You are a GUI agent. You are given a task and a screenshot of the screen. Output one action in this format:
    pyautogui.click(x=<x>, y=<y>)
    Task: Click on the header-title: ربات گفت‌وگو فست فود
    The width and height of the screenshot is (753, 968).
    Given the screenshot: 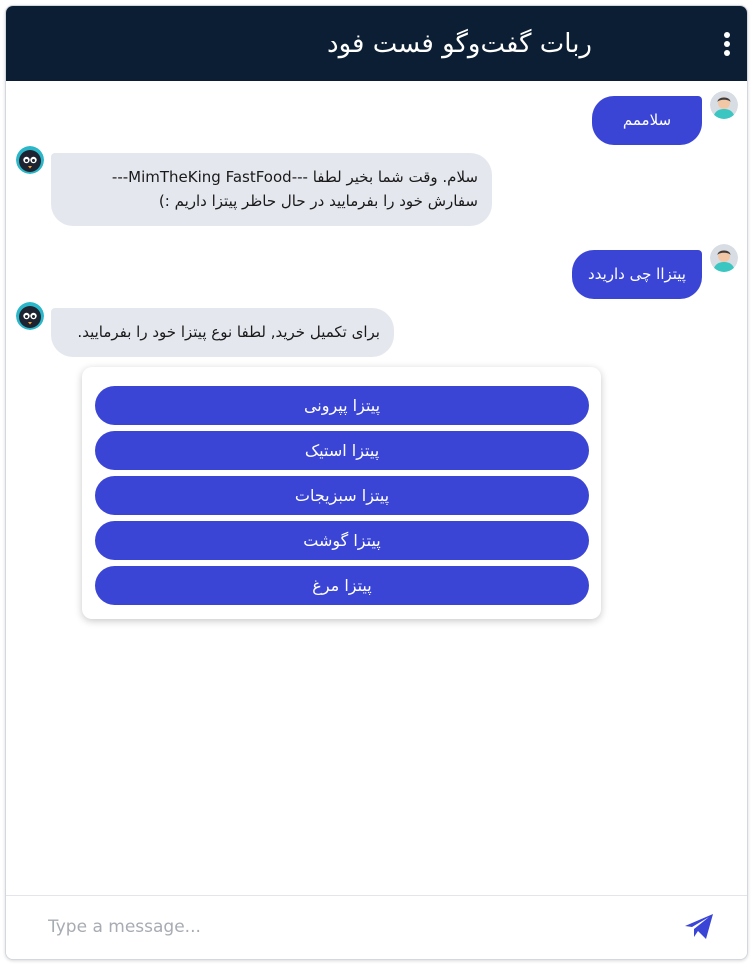 What is the action you would take?
    pyautogui.click(x=459, y=44)
    